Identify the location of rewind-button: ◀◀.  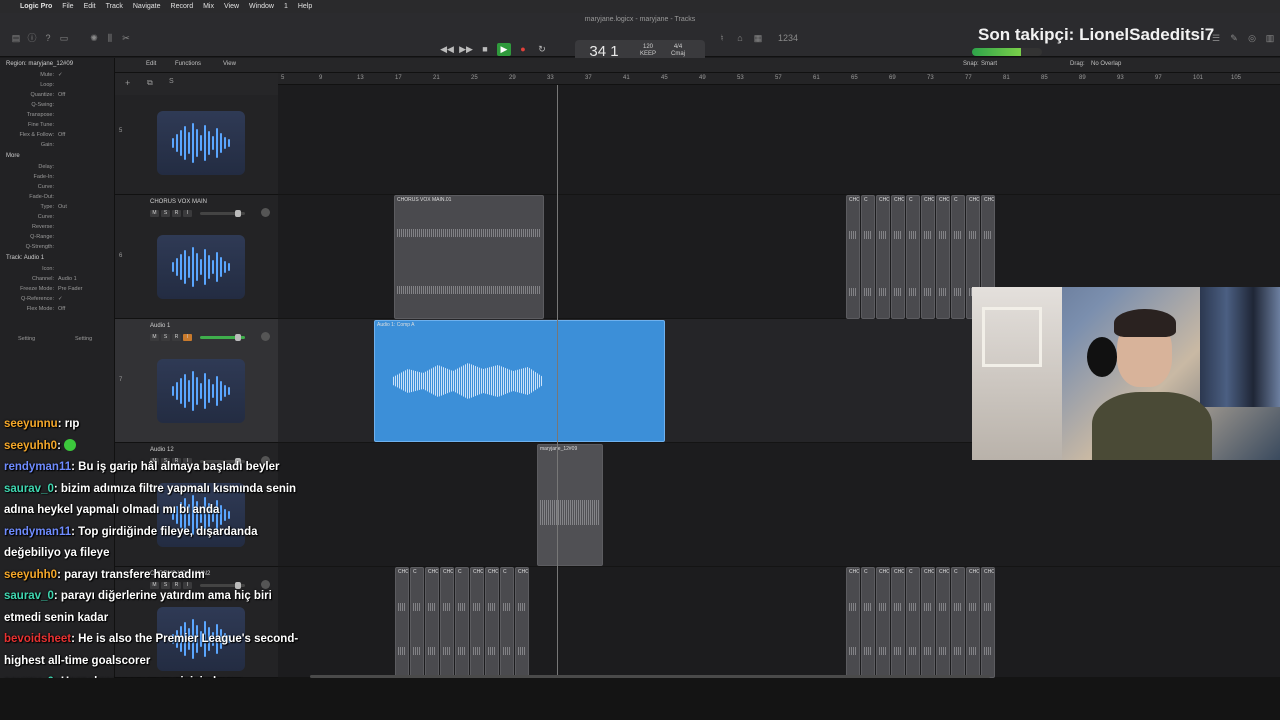
(447, 49).